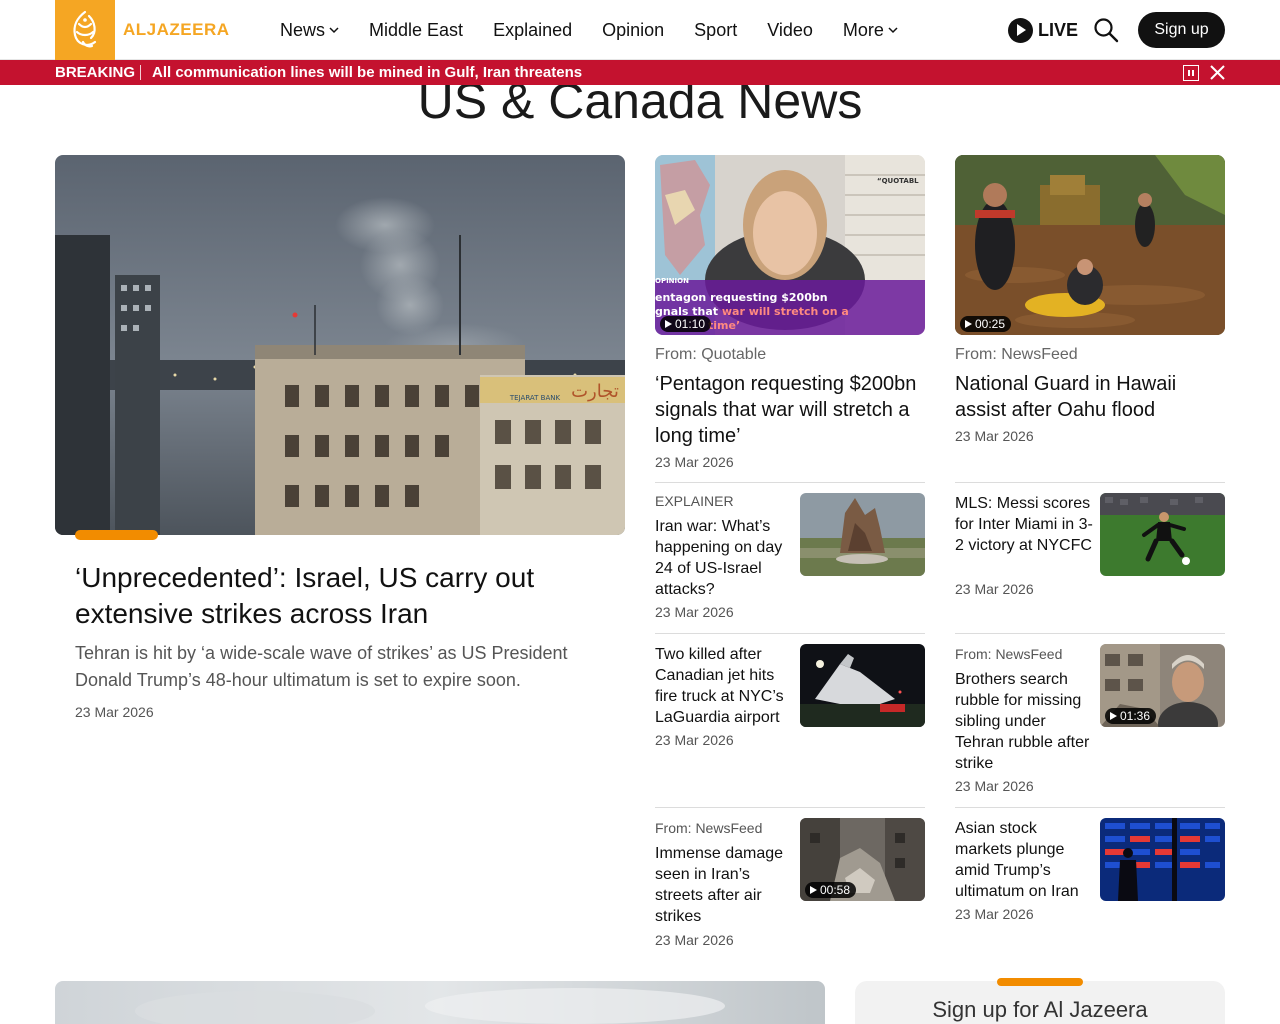 Image resolution: width=1280 pixels, height=1024 pixels. What do you see at coordinates (140, 72) in the screenshot?
I see `breaking-divider` at bounding box center [140, 72].